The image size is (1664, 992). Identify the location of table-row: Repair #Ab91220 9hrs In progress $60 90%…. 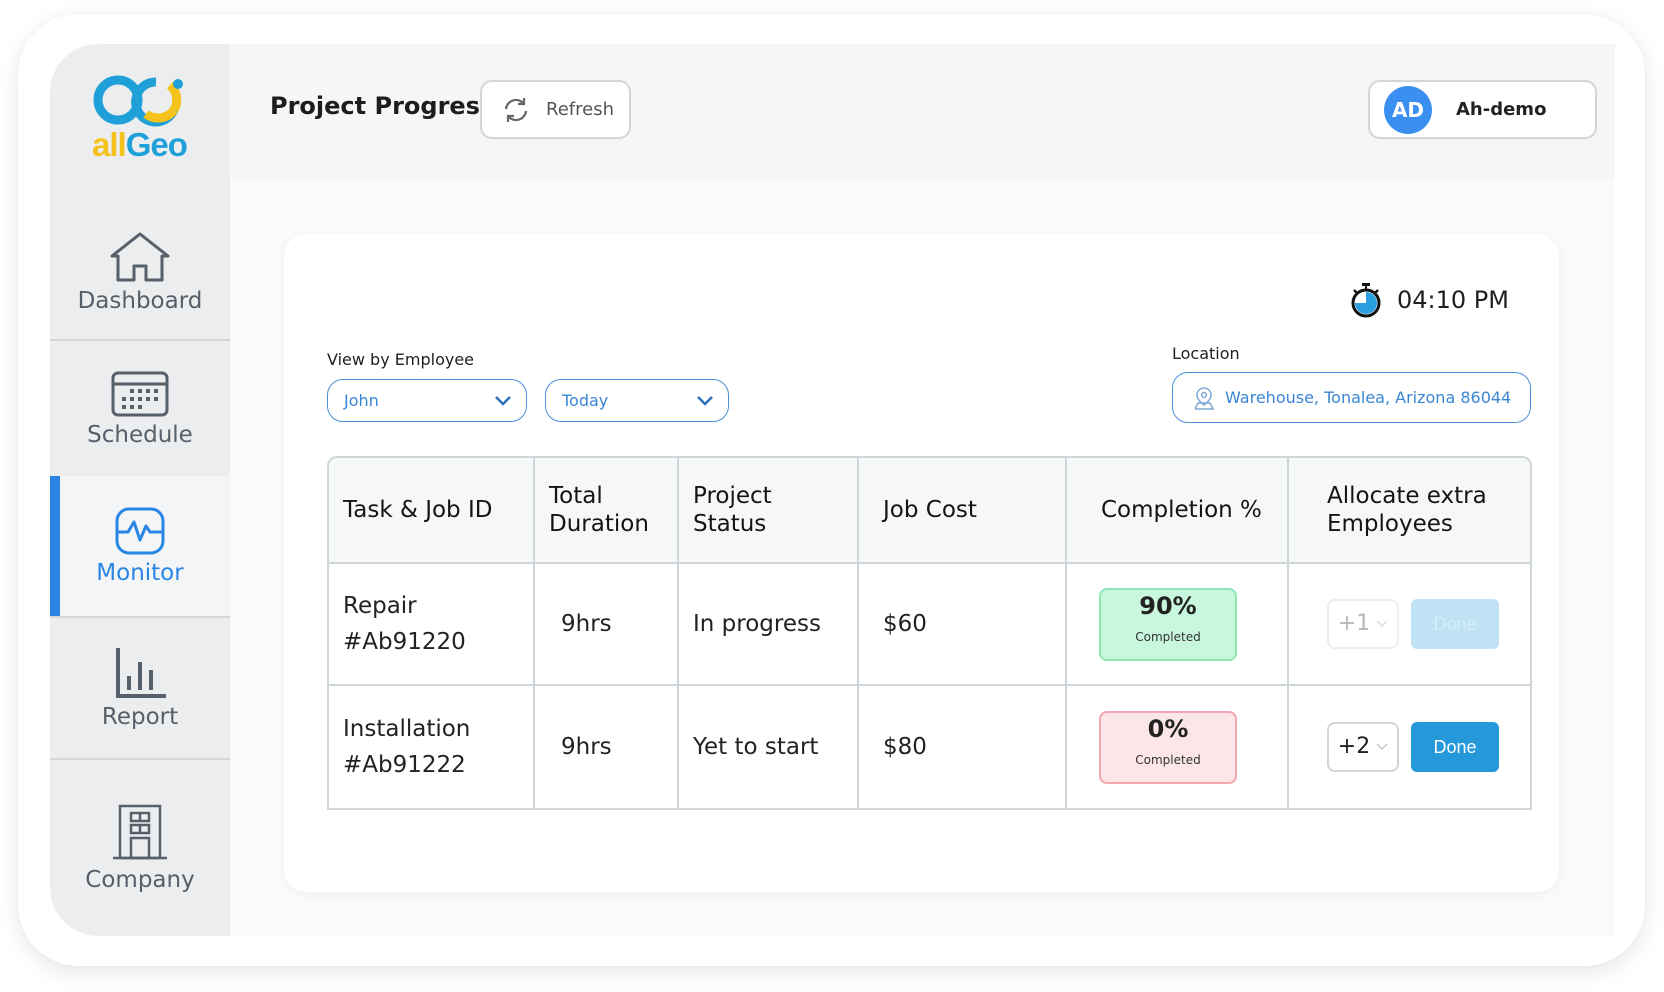
(929, 625).